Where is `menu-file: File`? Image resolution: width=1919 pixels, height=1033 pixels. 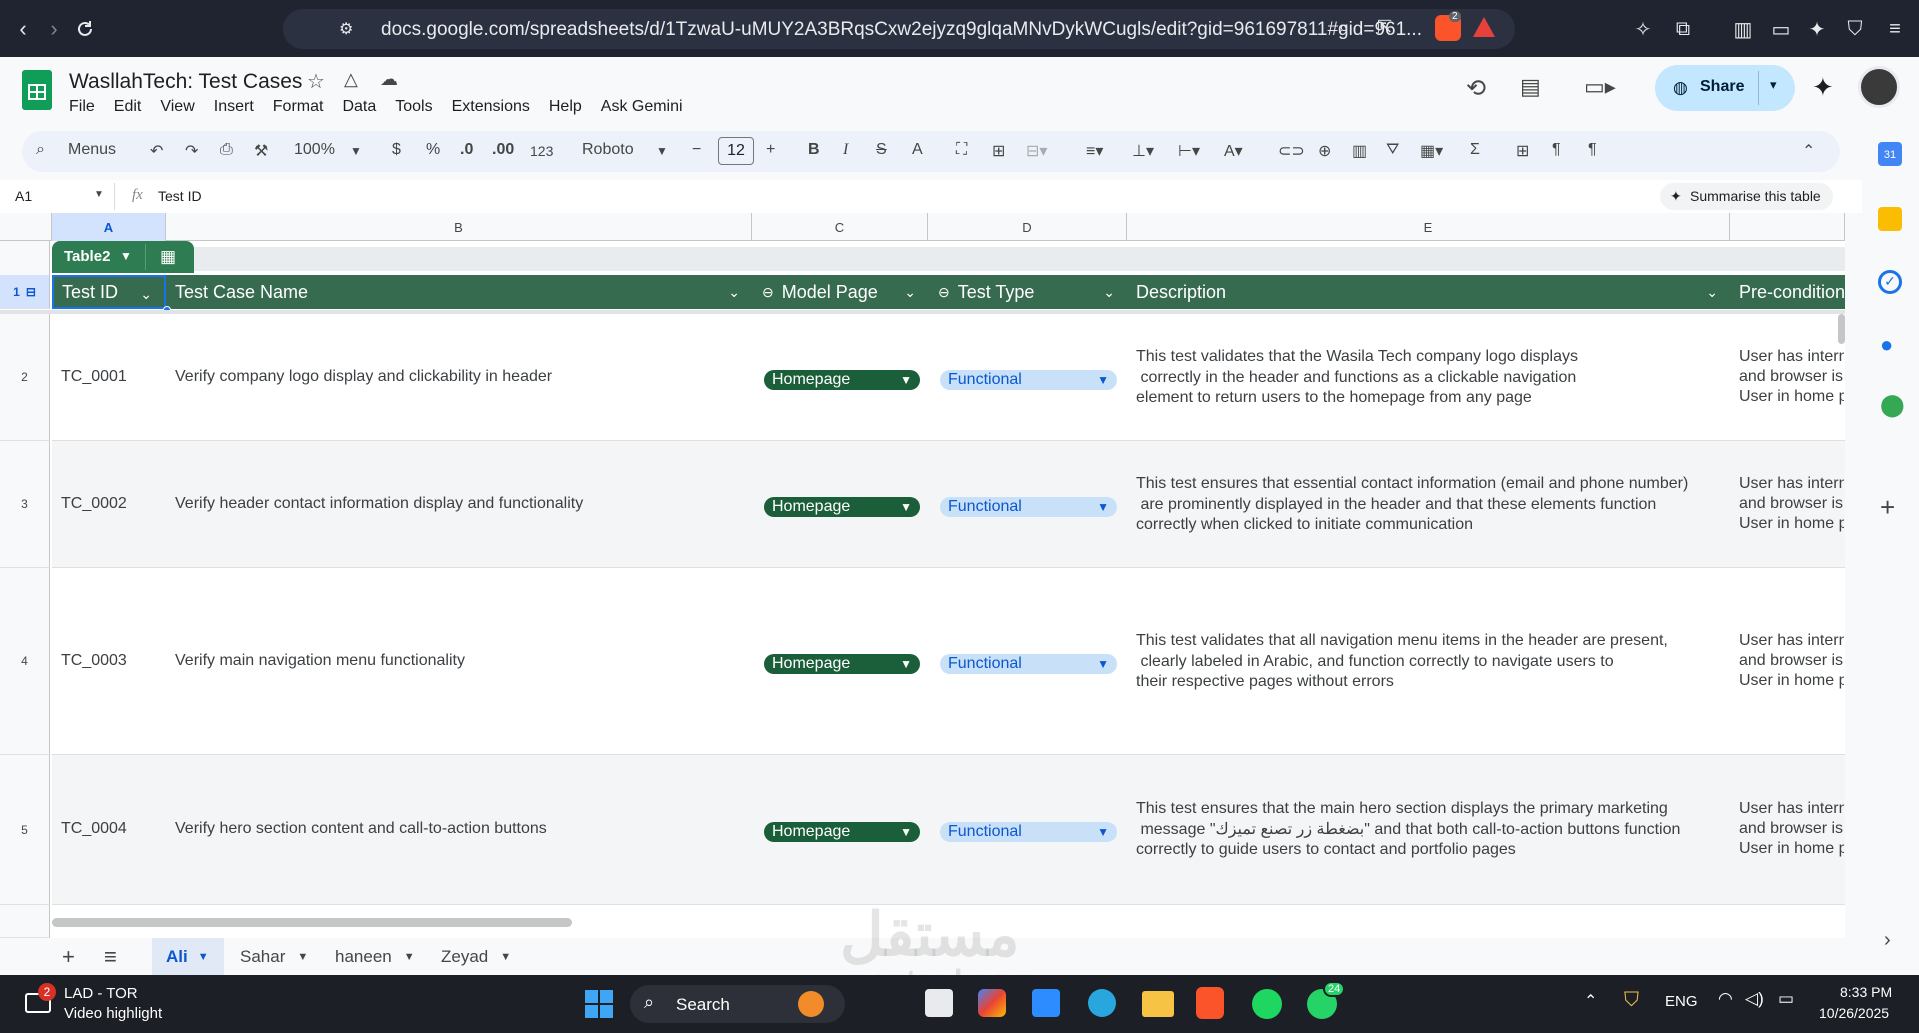
menu-file: File is located at coordinates (82, 107).